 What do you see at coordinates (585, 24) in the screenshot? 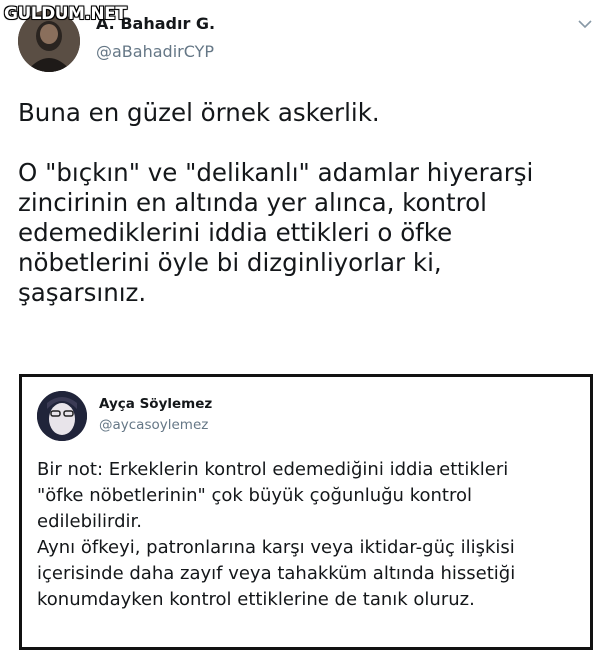
I see `chevron-down-icon` at bounding box center [585, 24].